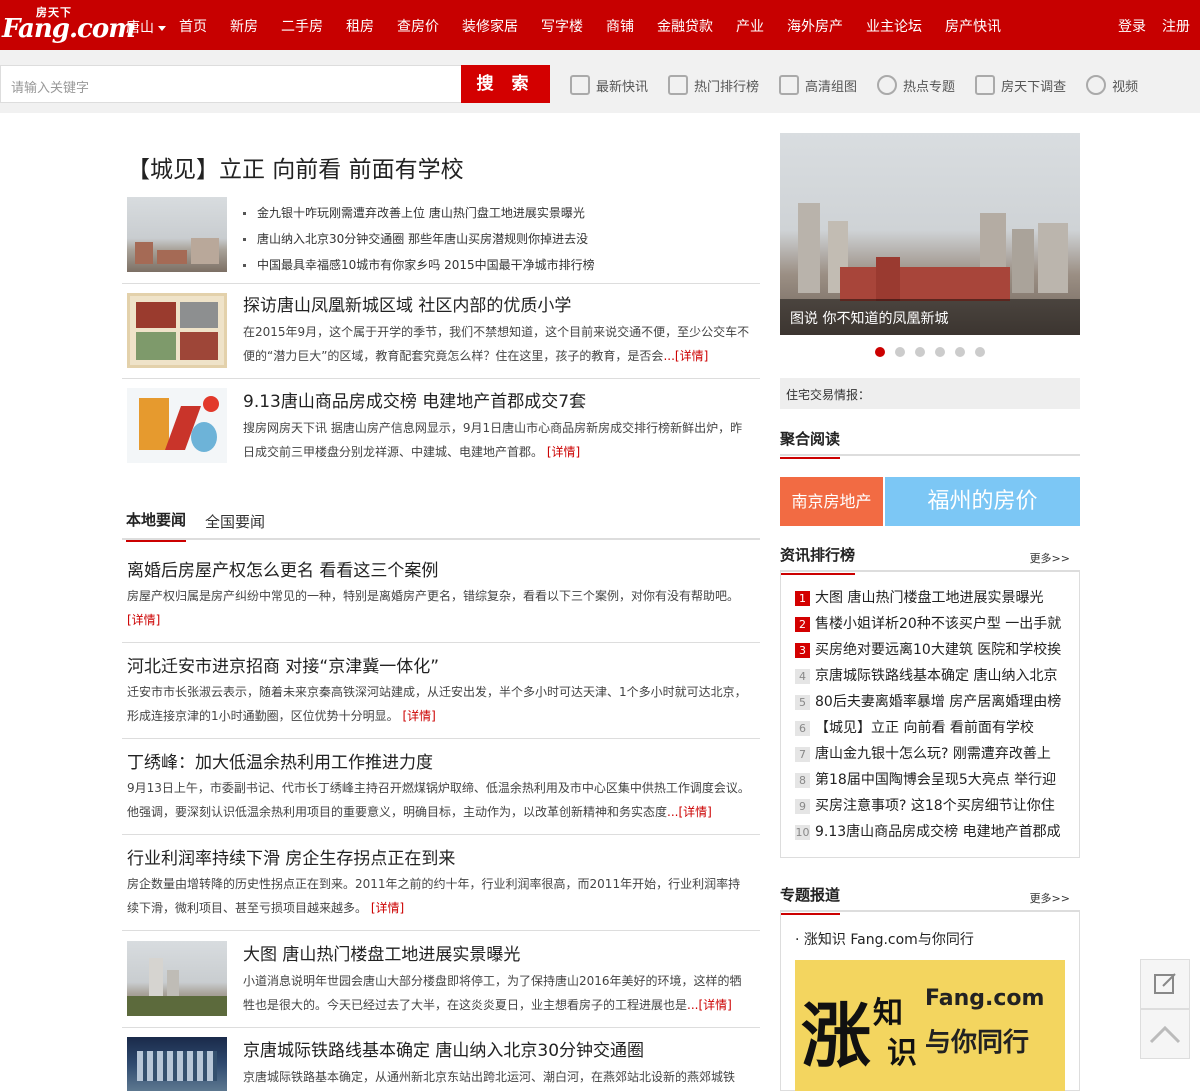  What do you see at coordinates (419, 265) in the screenshot?
I see `list-item: 中国最具幸福感10城市有你家乡吗 2015中国最干净城市排行榜` at bounding box center [419, 265].